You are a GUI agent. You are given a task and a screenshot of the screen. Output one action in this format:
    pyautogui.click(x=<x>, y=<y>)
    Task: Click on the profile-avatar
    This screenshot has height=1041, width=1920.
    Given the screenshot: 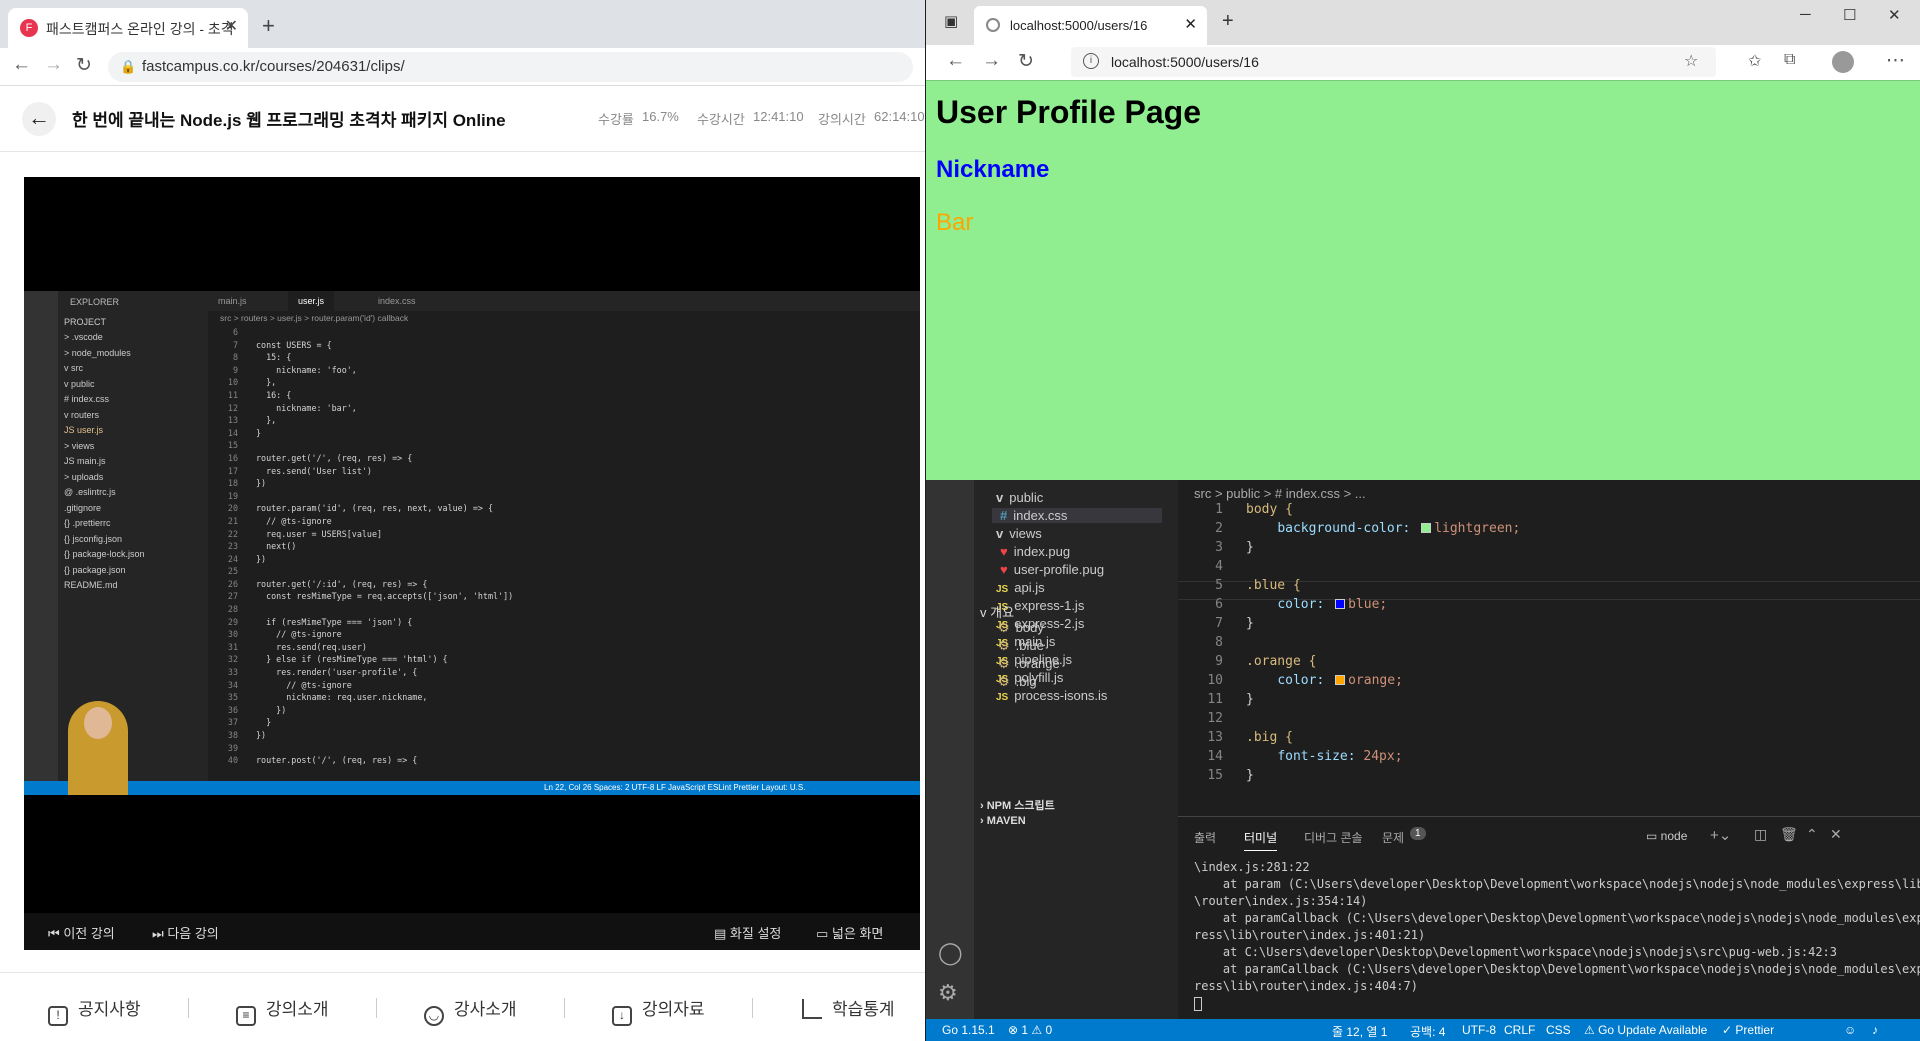 What is the action you would take?
    pyautogui.click(x=1843, y=62)
    